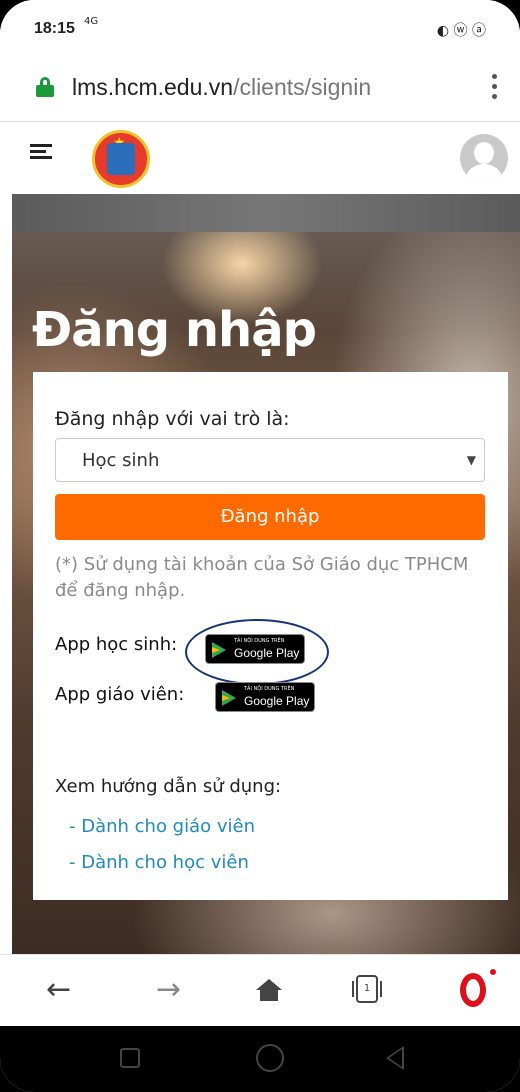 The image size is (520, 1092). I want to click on address-bar: lms.hcm.edu.vn/clients/signin, so click(260, 86).